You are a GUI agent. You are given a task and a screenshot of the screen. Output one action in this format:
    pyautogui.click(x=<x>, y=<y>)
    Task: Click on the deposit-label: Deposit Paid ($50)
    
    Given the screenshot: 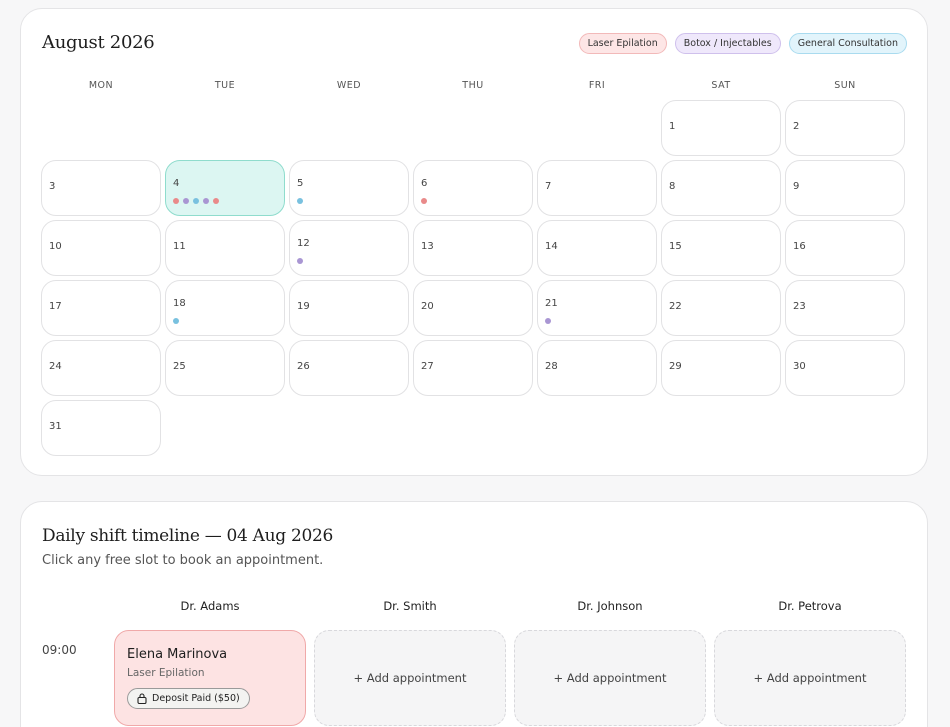 What is the action you would take?
    pyautogui.click(x=196, y=698)
    